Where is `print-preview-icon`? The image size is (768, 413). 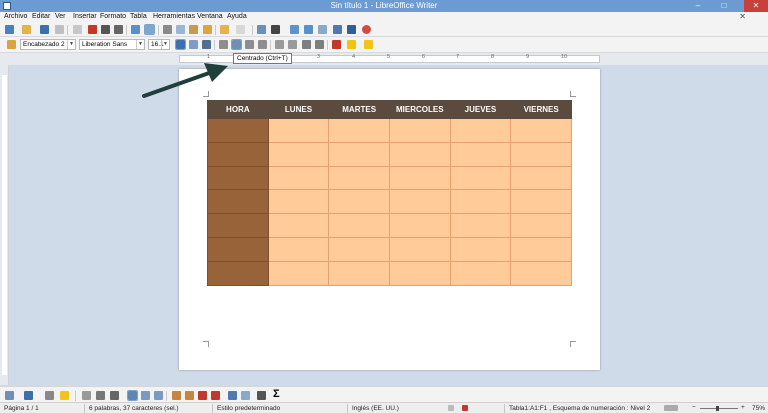 print-preview-icon is located at coordinates (118, 29).